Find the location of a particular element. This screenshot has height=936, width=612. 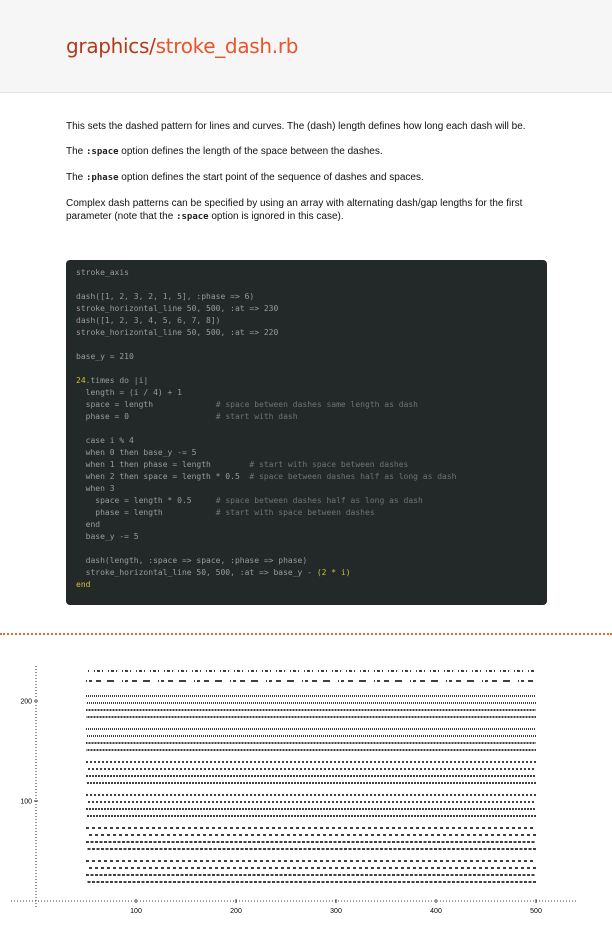

x-tick-label: 300 is located at coordinates (336, 911).